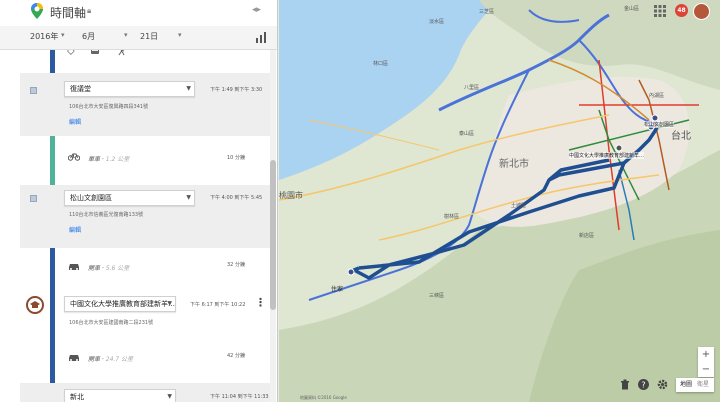 Image resolution: width=720 pixels, height=402 pixels. Describe the element at coordinates (681, 136) in the screenshot. I see `map-label-city: 台北` at that location.